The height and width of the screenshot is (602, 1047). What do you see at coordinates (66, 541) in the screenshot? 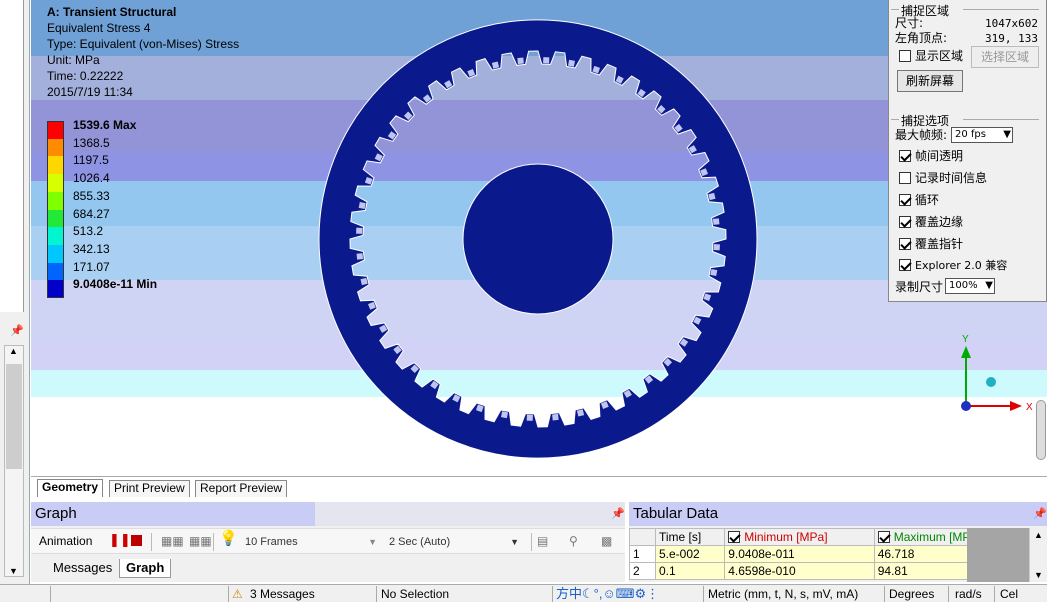
I see `animation-label: Animation` at bounding box center [66, 541].